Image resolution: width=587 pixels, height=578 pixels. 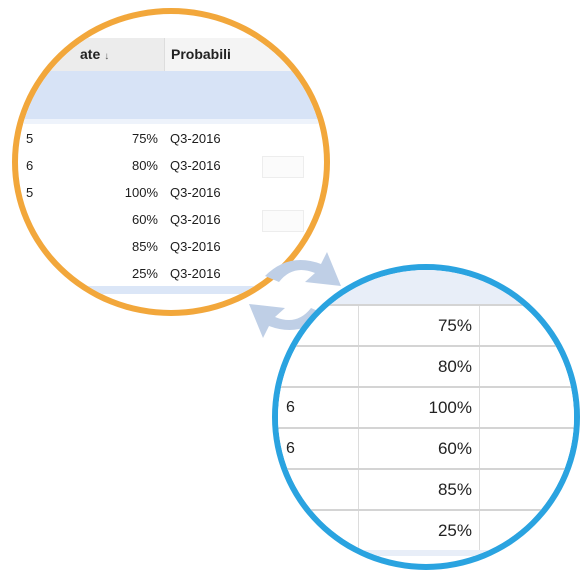 I want to click on table-row: 25%, so click(x=426, y=530).